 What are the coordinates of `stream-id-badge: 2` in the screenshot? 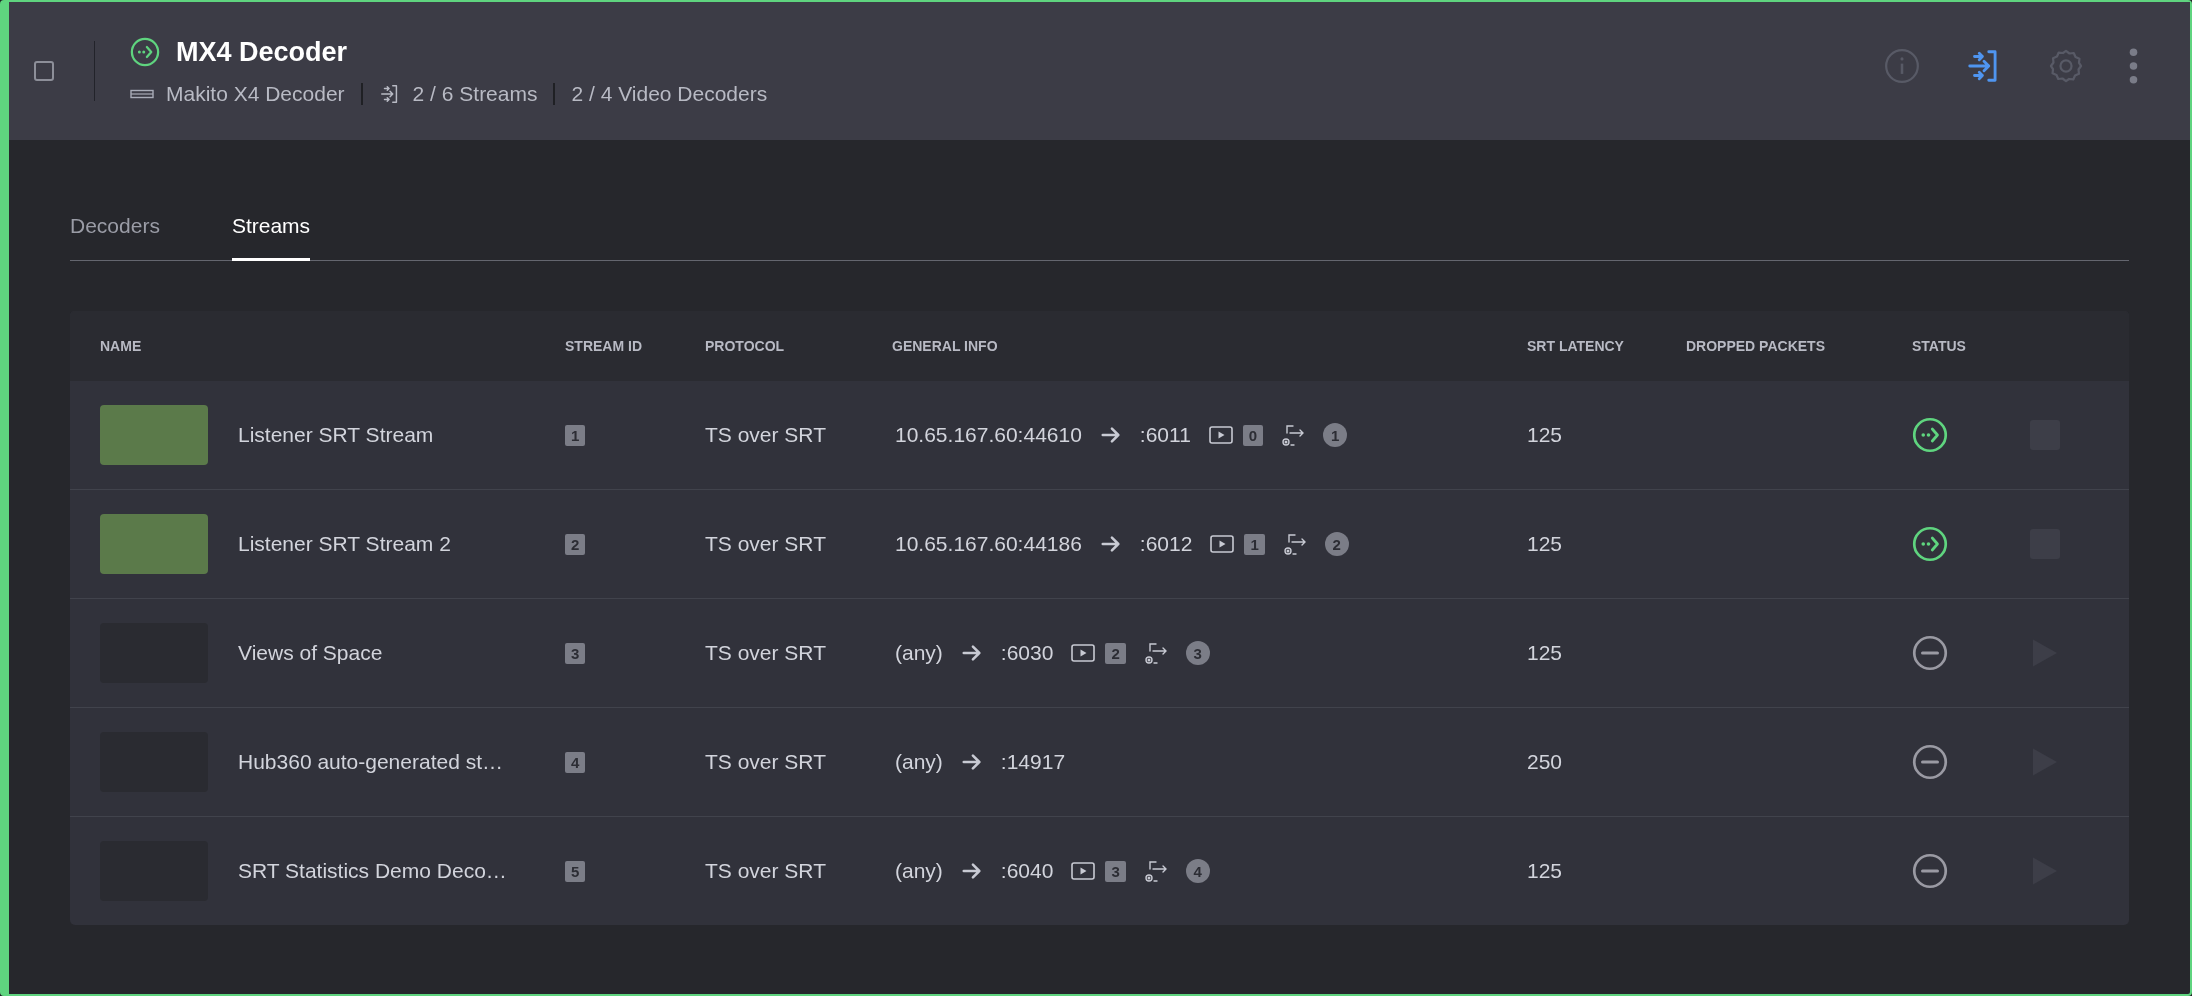 It's located at (575, 544).